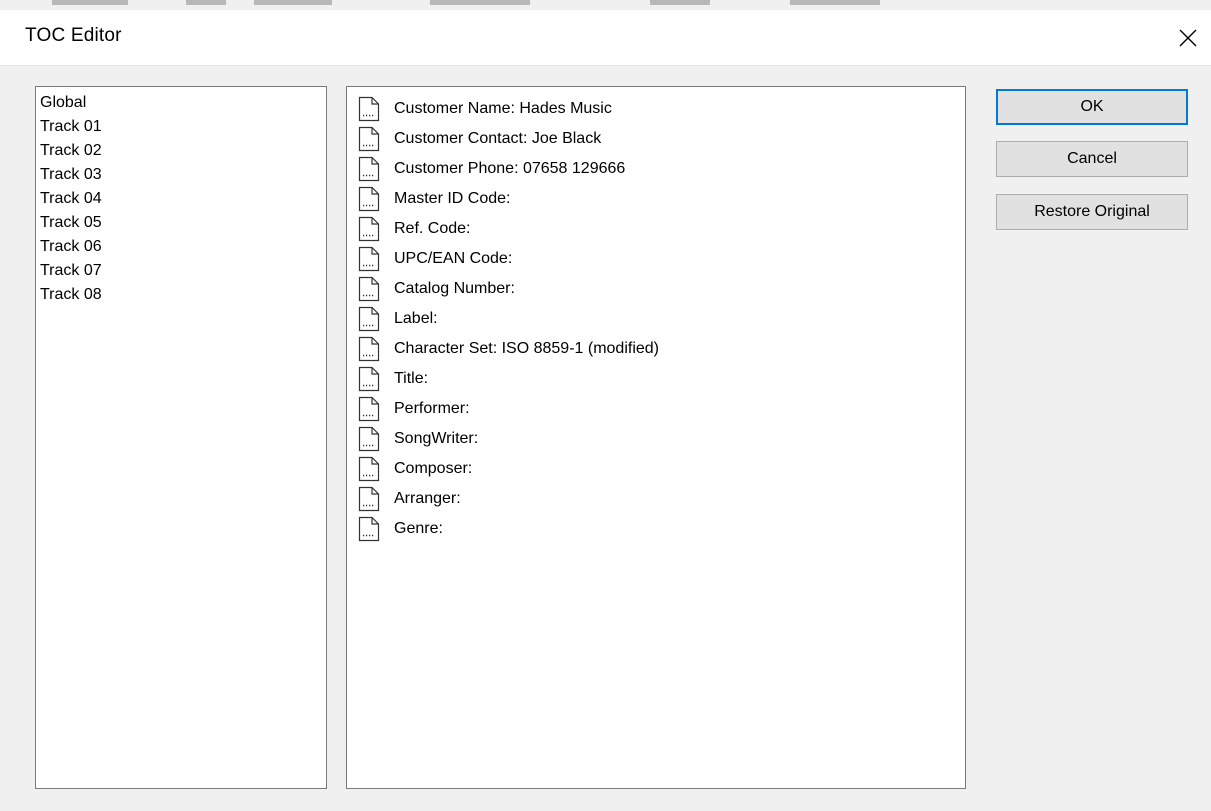  What do you see at coordinates (411, 378) in the screenshot?
I see `toc-field-label: Title:` at bounding box center [411, 378].